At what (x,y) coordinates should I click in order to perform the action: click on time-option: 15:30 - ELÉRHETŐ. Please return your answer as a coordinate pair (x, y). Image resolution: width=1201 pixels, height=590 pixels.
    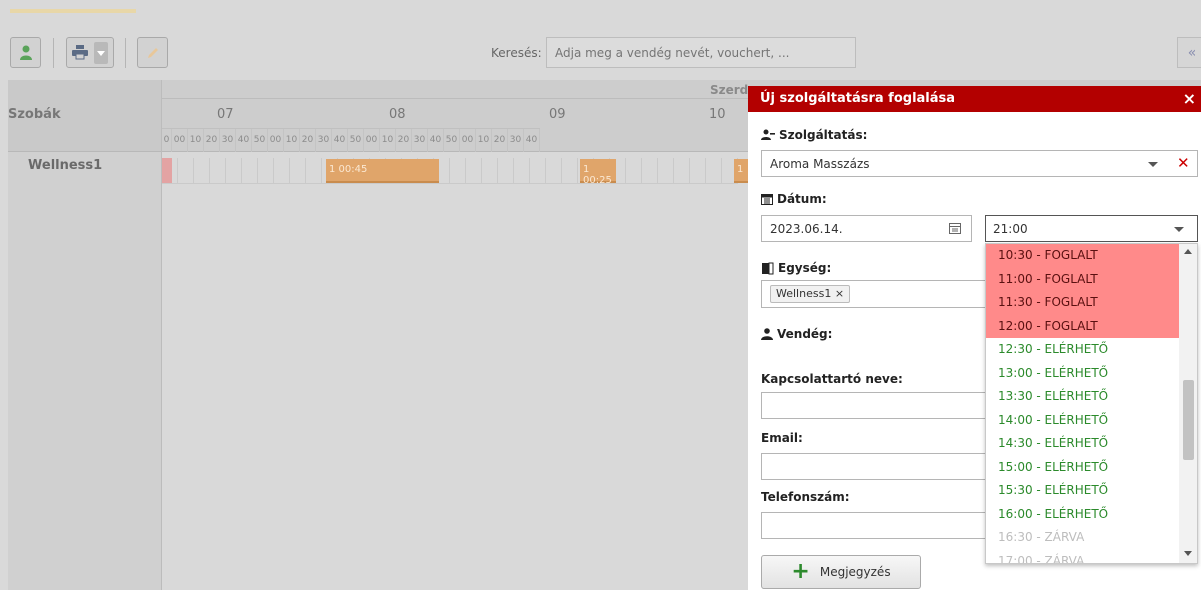
    Looking at the image, I should click on (1082, 491).